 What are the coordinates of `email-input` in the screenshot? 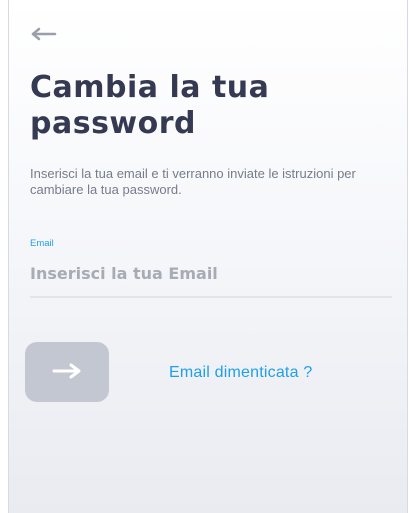 It's located at (211, 273).